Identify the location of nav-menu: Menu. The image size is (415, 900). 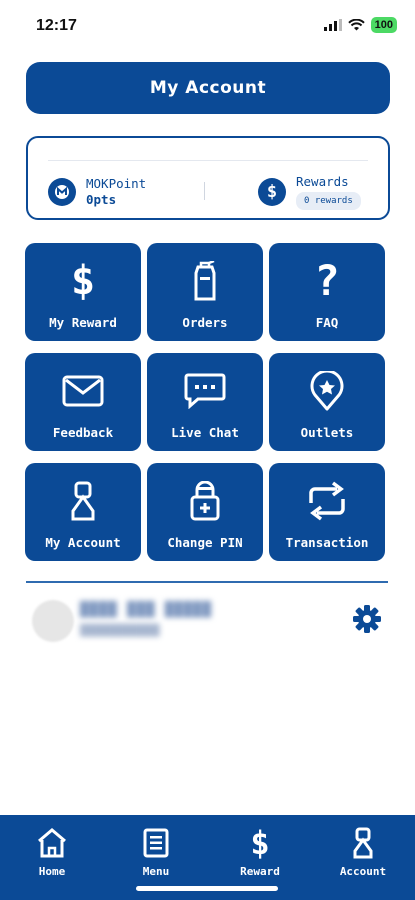
(156, 852).